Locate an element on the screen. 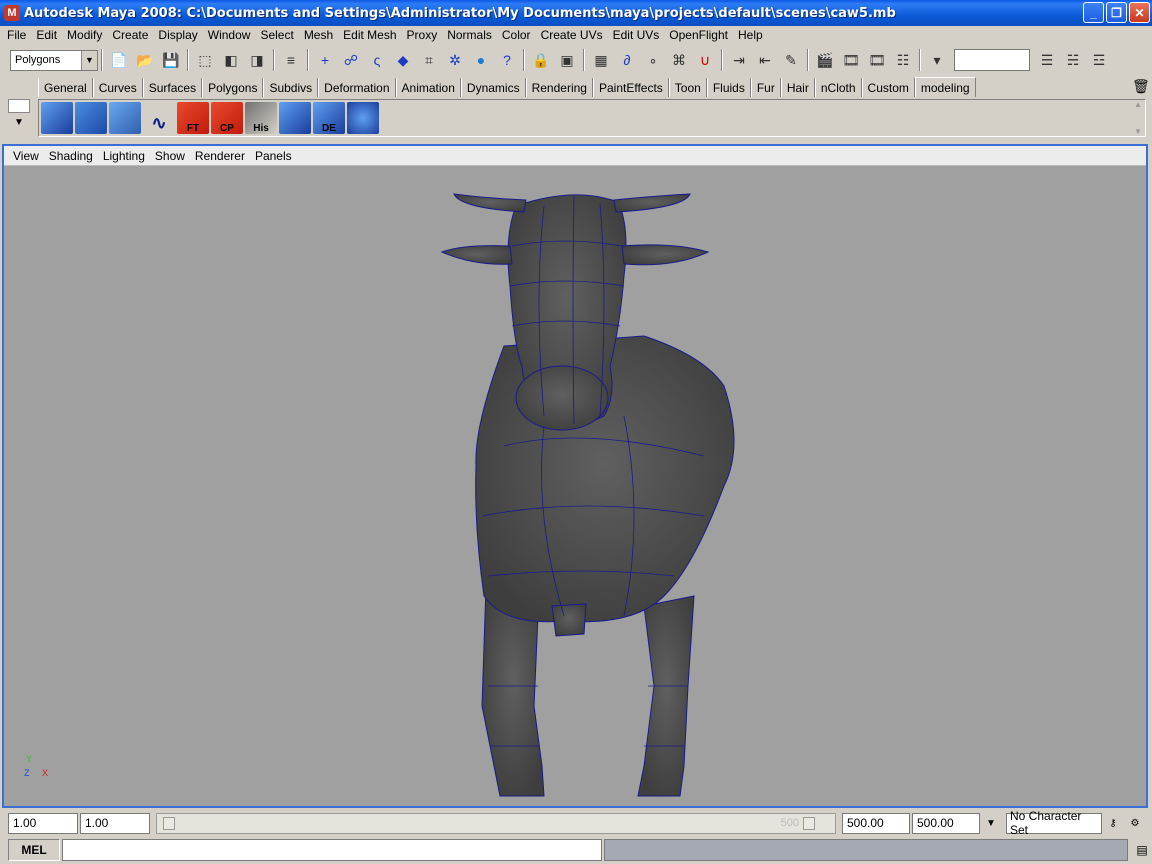 The height and width of the screenshot is (864, 1152). shelf-tab-ncloth: nCloth is located at coordinates (838, 87).